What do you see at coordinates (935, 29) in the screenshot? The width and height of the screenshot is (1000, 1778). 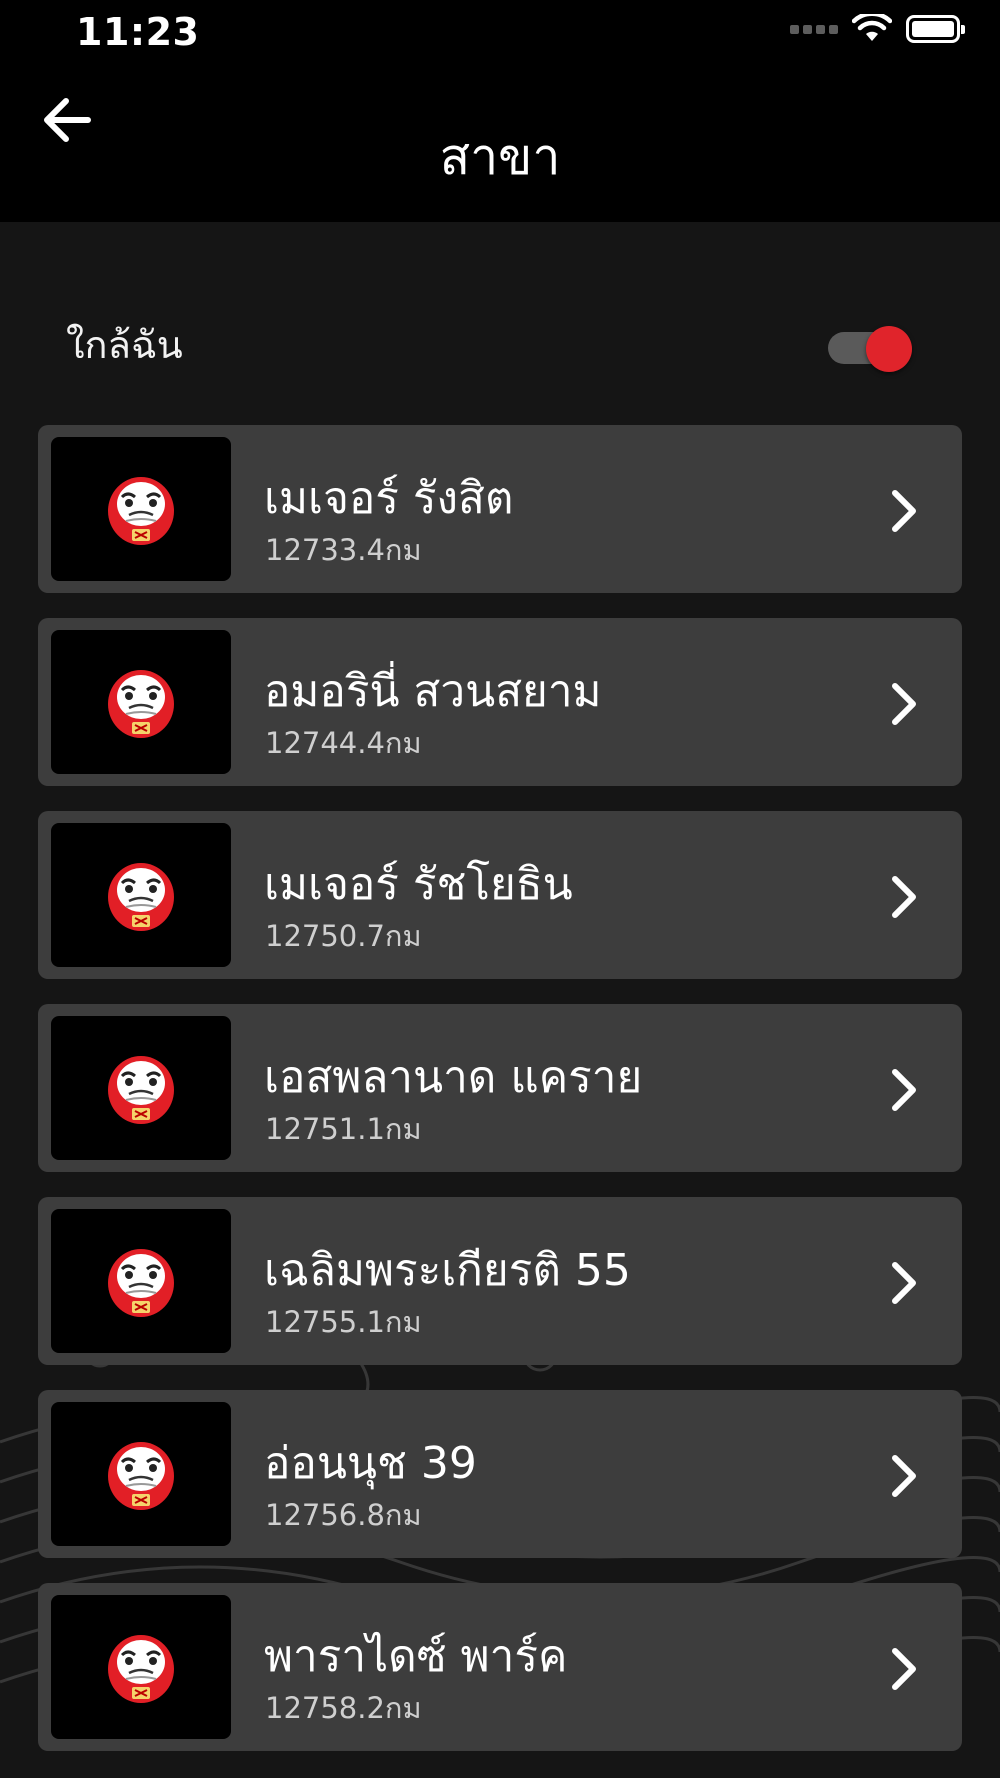 I see `battery-icon` at bounding box center [935, 29].